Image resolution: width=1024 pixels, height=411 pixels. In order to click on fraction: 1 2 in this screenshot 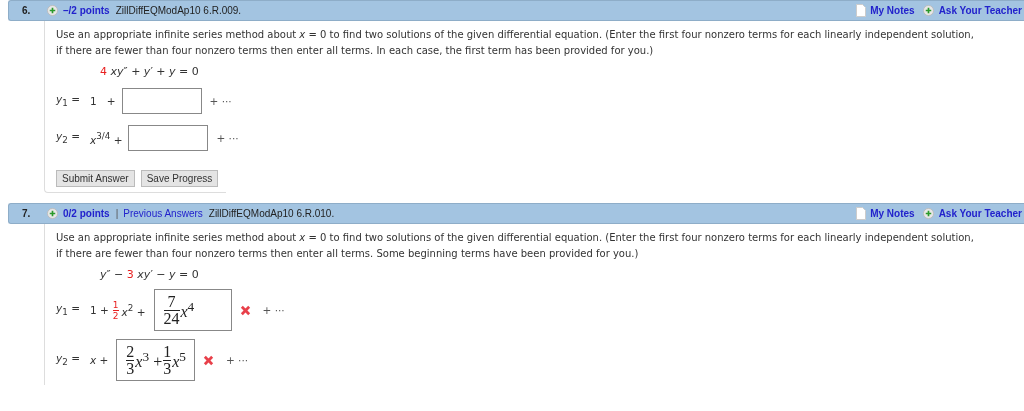, I will do `click(115, 310)`.